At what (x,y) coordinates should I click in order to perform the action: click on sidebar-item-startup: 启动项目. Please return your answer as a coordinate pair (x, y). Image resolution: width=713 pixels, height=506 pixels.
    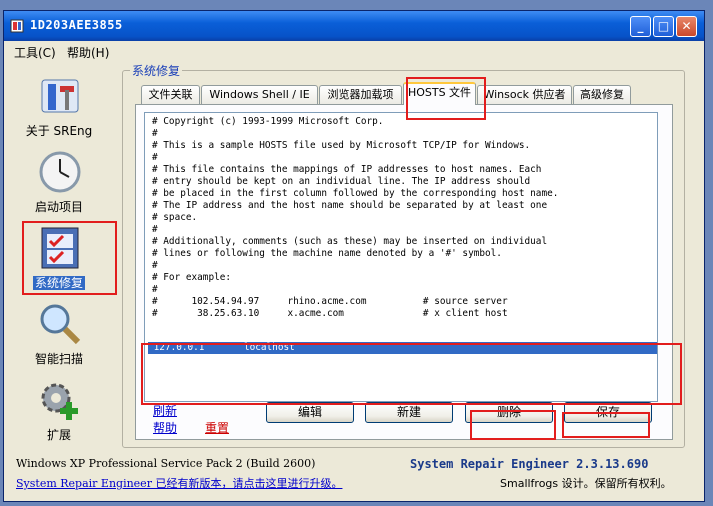
    Looking at the image, I should click on (59, 187).